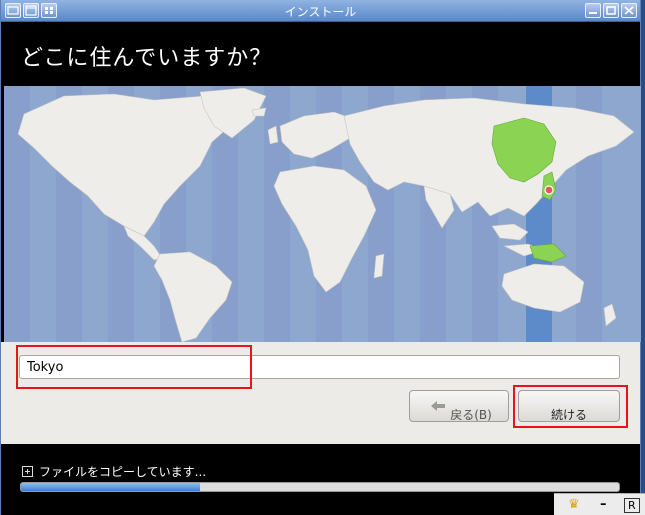  What do you see at coordinates (574, 504) in the screenshot?
I see `crown-icon: ♛` at bounding box center [574, 504].